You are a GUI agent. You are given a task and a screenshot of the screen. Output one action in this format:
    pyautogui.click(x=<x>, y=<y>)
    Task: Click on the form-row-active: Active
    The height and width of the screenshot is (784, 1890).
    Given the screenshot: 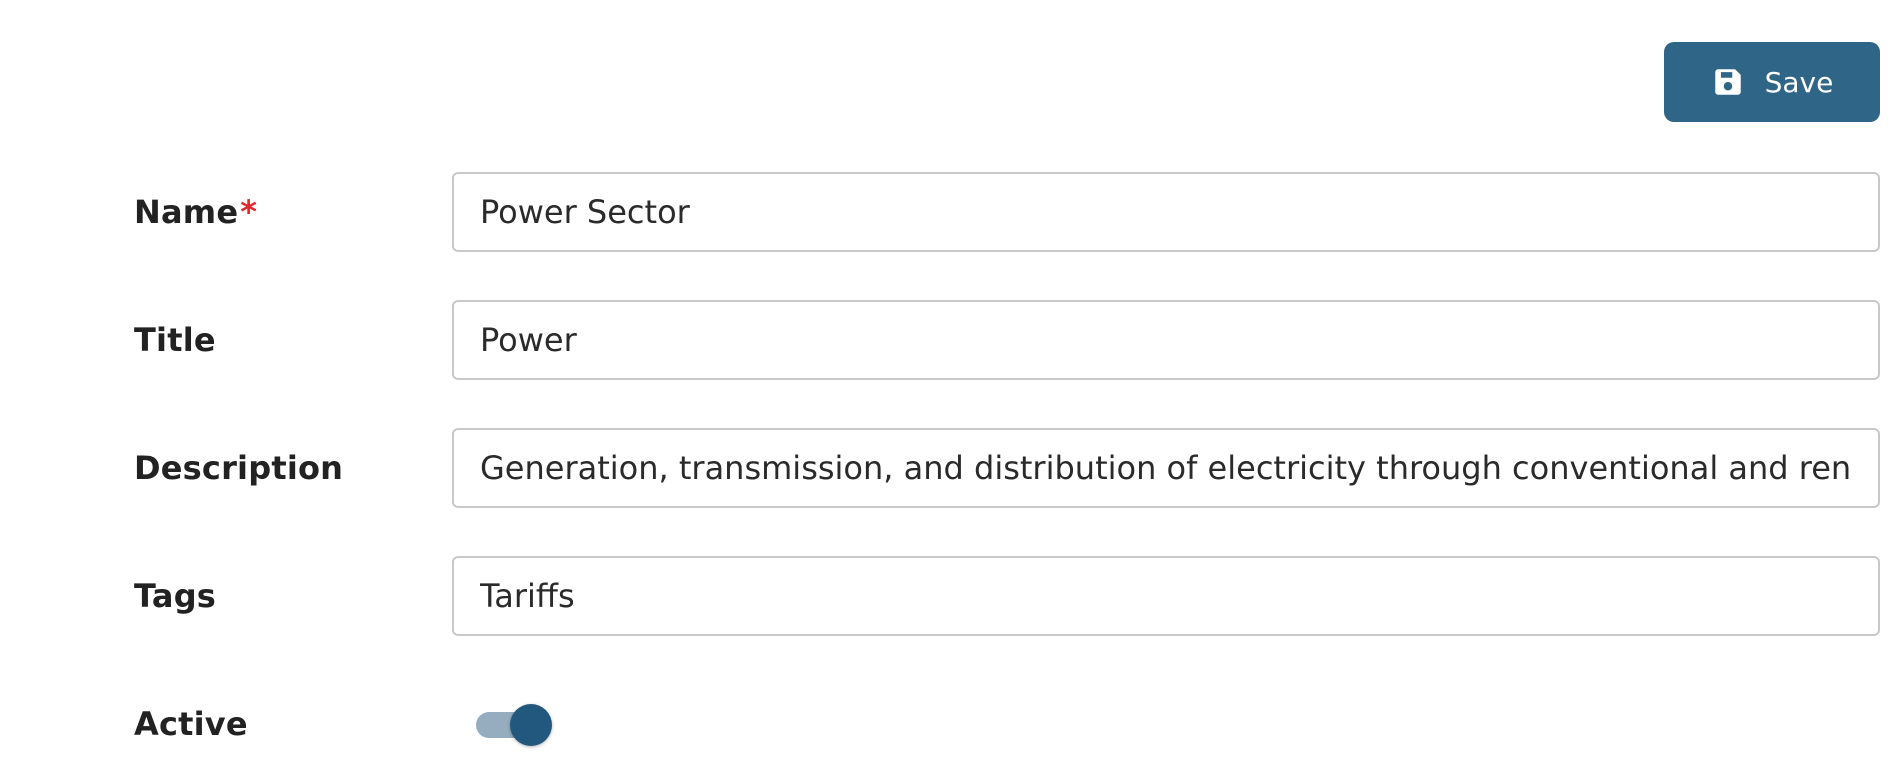 What is the action you would take?
    pyautogui.click(x=945, y=724)
    